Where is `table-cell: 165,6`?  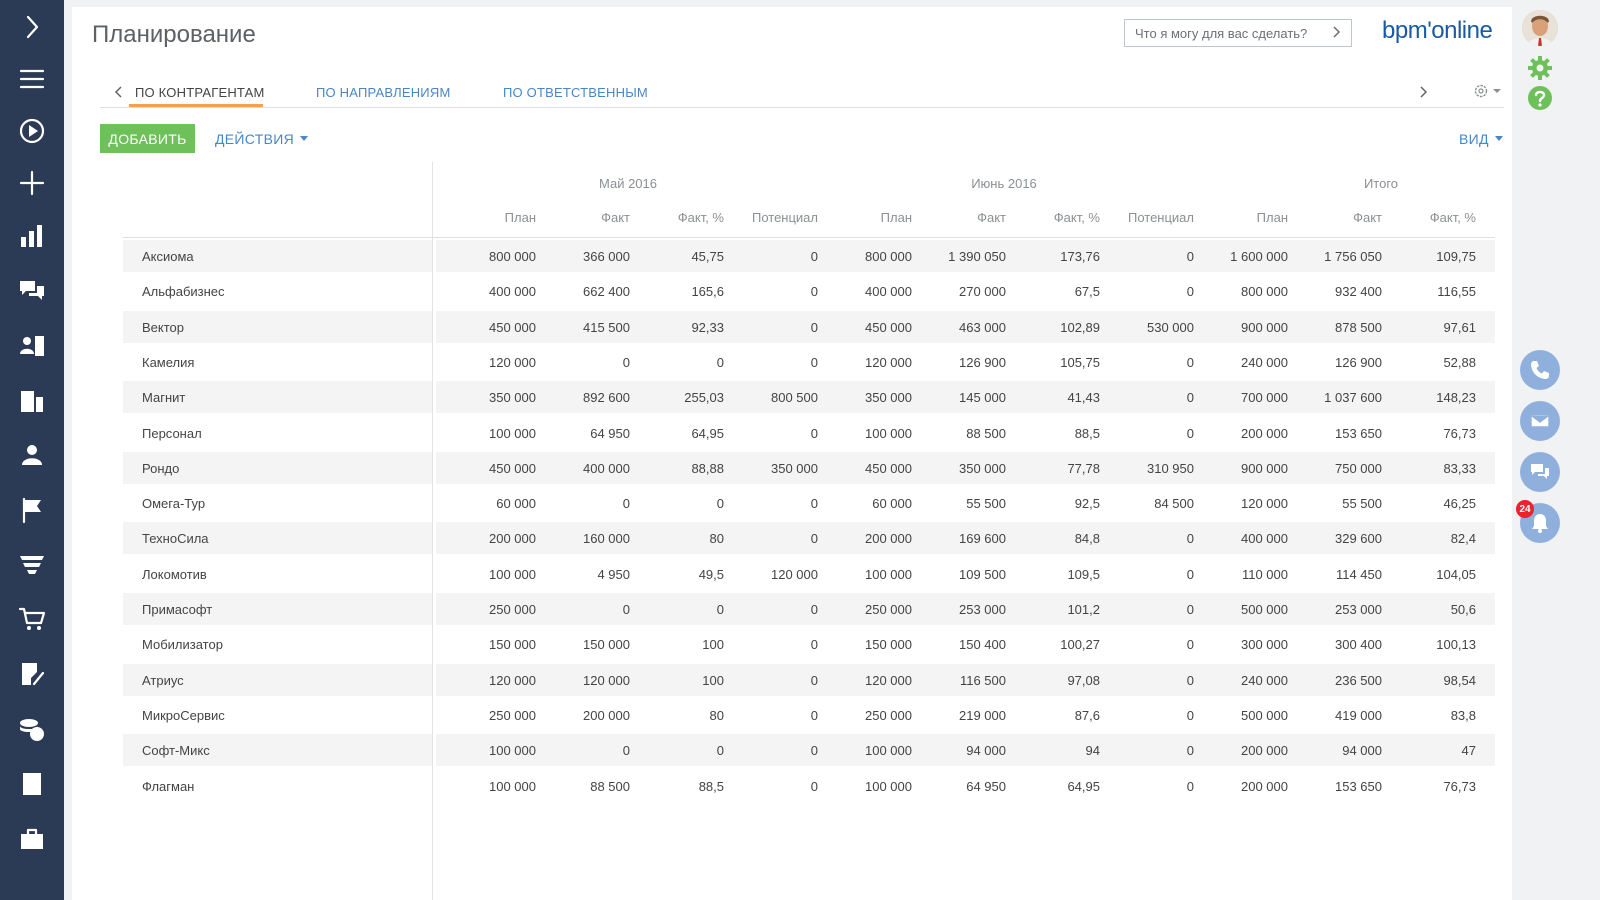
table-cell: 165,6 is located at coordinates (679, 291).